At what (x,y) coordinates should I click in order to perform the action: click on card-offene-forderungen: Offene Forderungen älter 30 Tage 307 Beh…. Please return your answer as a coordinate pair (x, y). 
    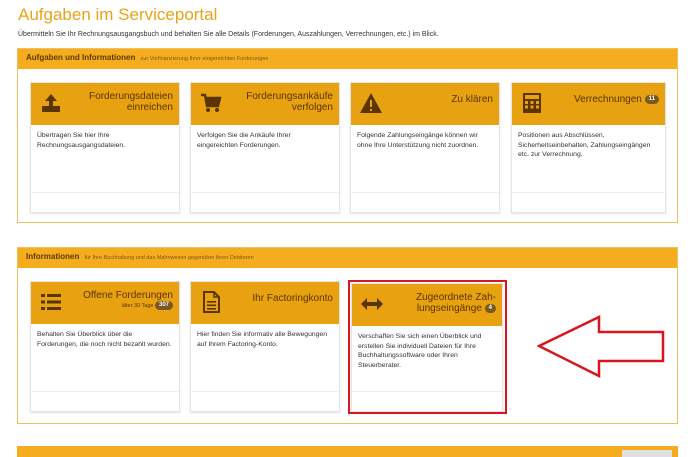
    Looking at the image, I should click on (105, 346).